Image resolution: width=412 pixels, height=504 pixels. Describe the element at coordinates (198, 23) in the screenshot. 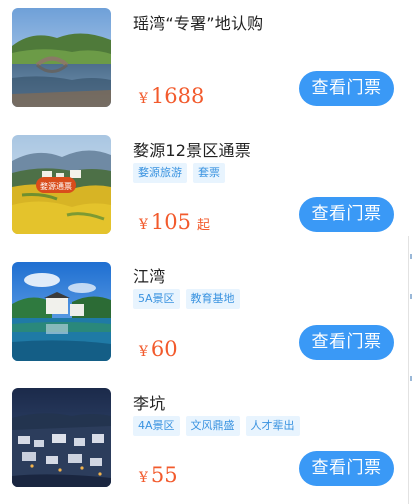

I see `item-title: 瑶湾“专署”地认购` at that location.